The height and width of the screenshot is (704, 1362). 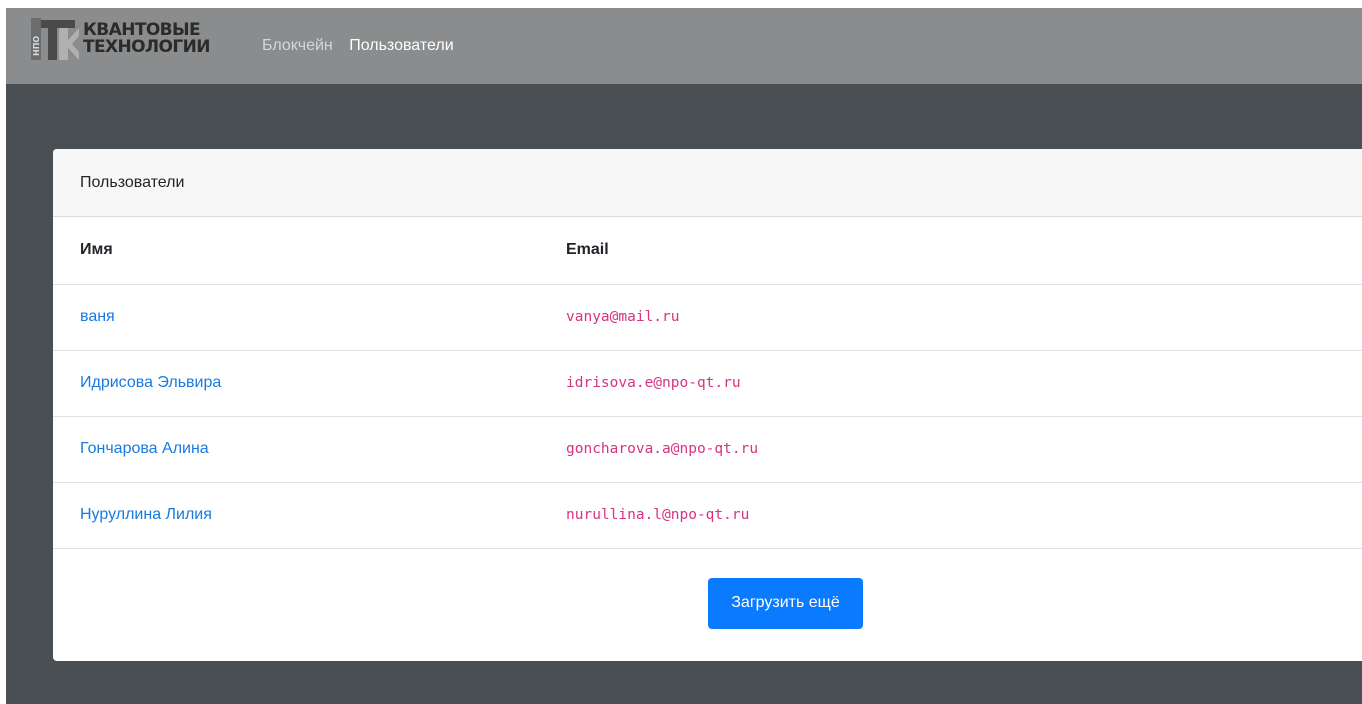 I want to click on user-name-cell: Идрисова Эльвира, so click(x=296, y=383).